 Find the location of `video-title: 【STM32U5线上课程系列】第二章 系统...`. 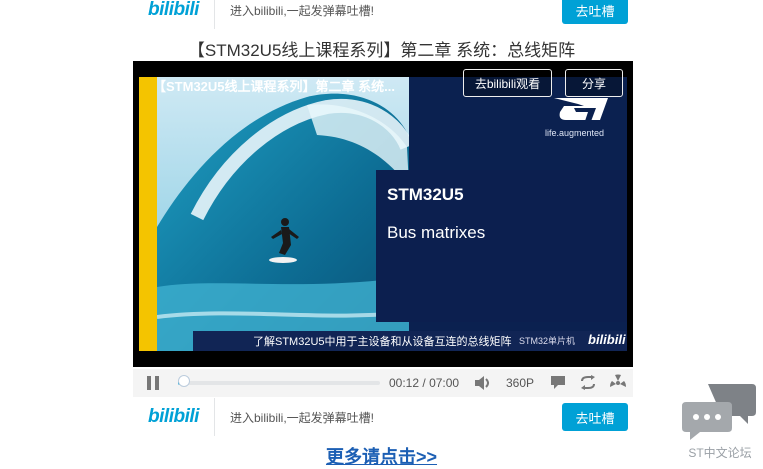

video-title: 【STM32U5线上课程系列】第二章 系统... is located at coordinates (274, 85).